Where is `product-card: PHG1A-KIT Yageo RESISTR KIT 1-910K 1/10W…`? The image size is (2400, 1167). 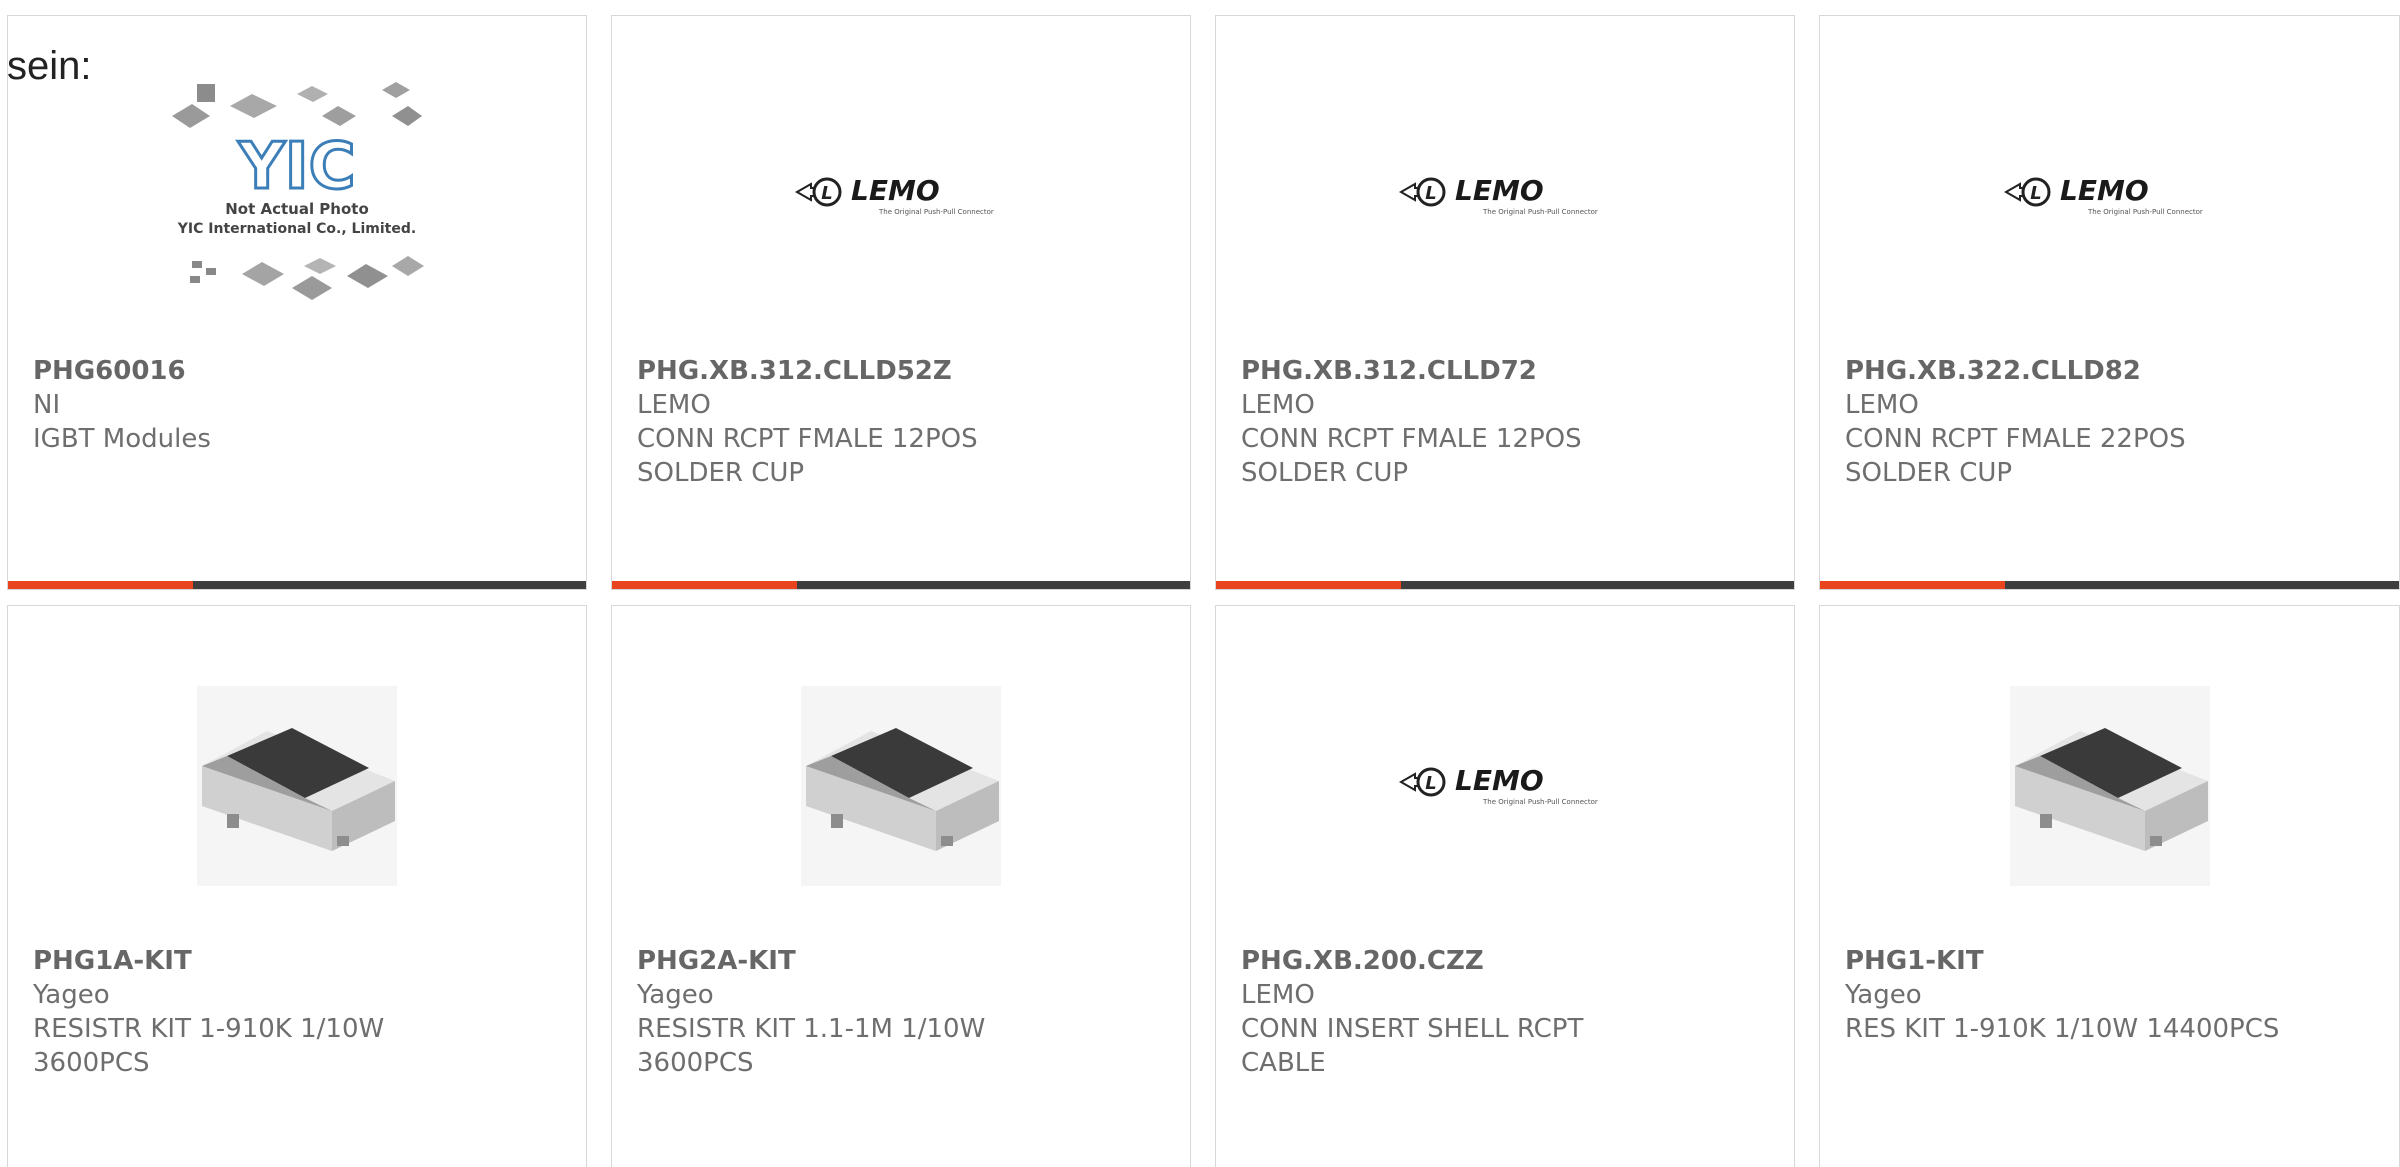 product-card: PHG1A-KIT Yageo RESISTR KIT 1-910K 1/10W… is located at coordinates (297, 886).